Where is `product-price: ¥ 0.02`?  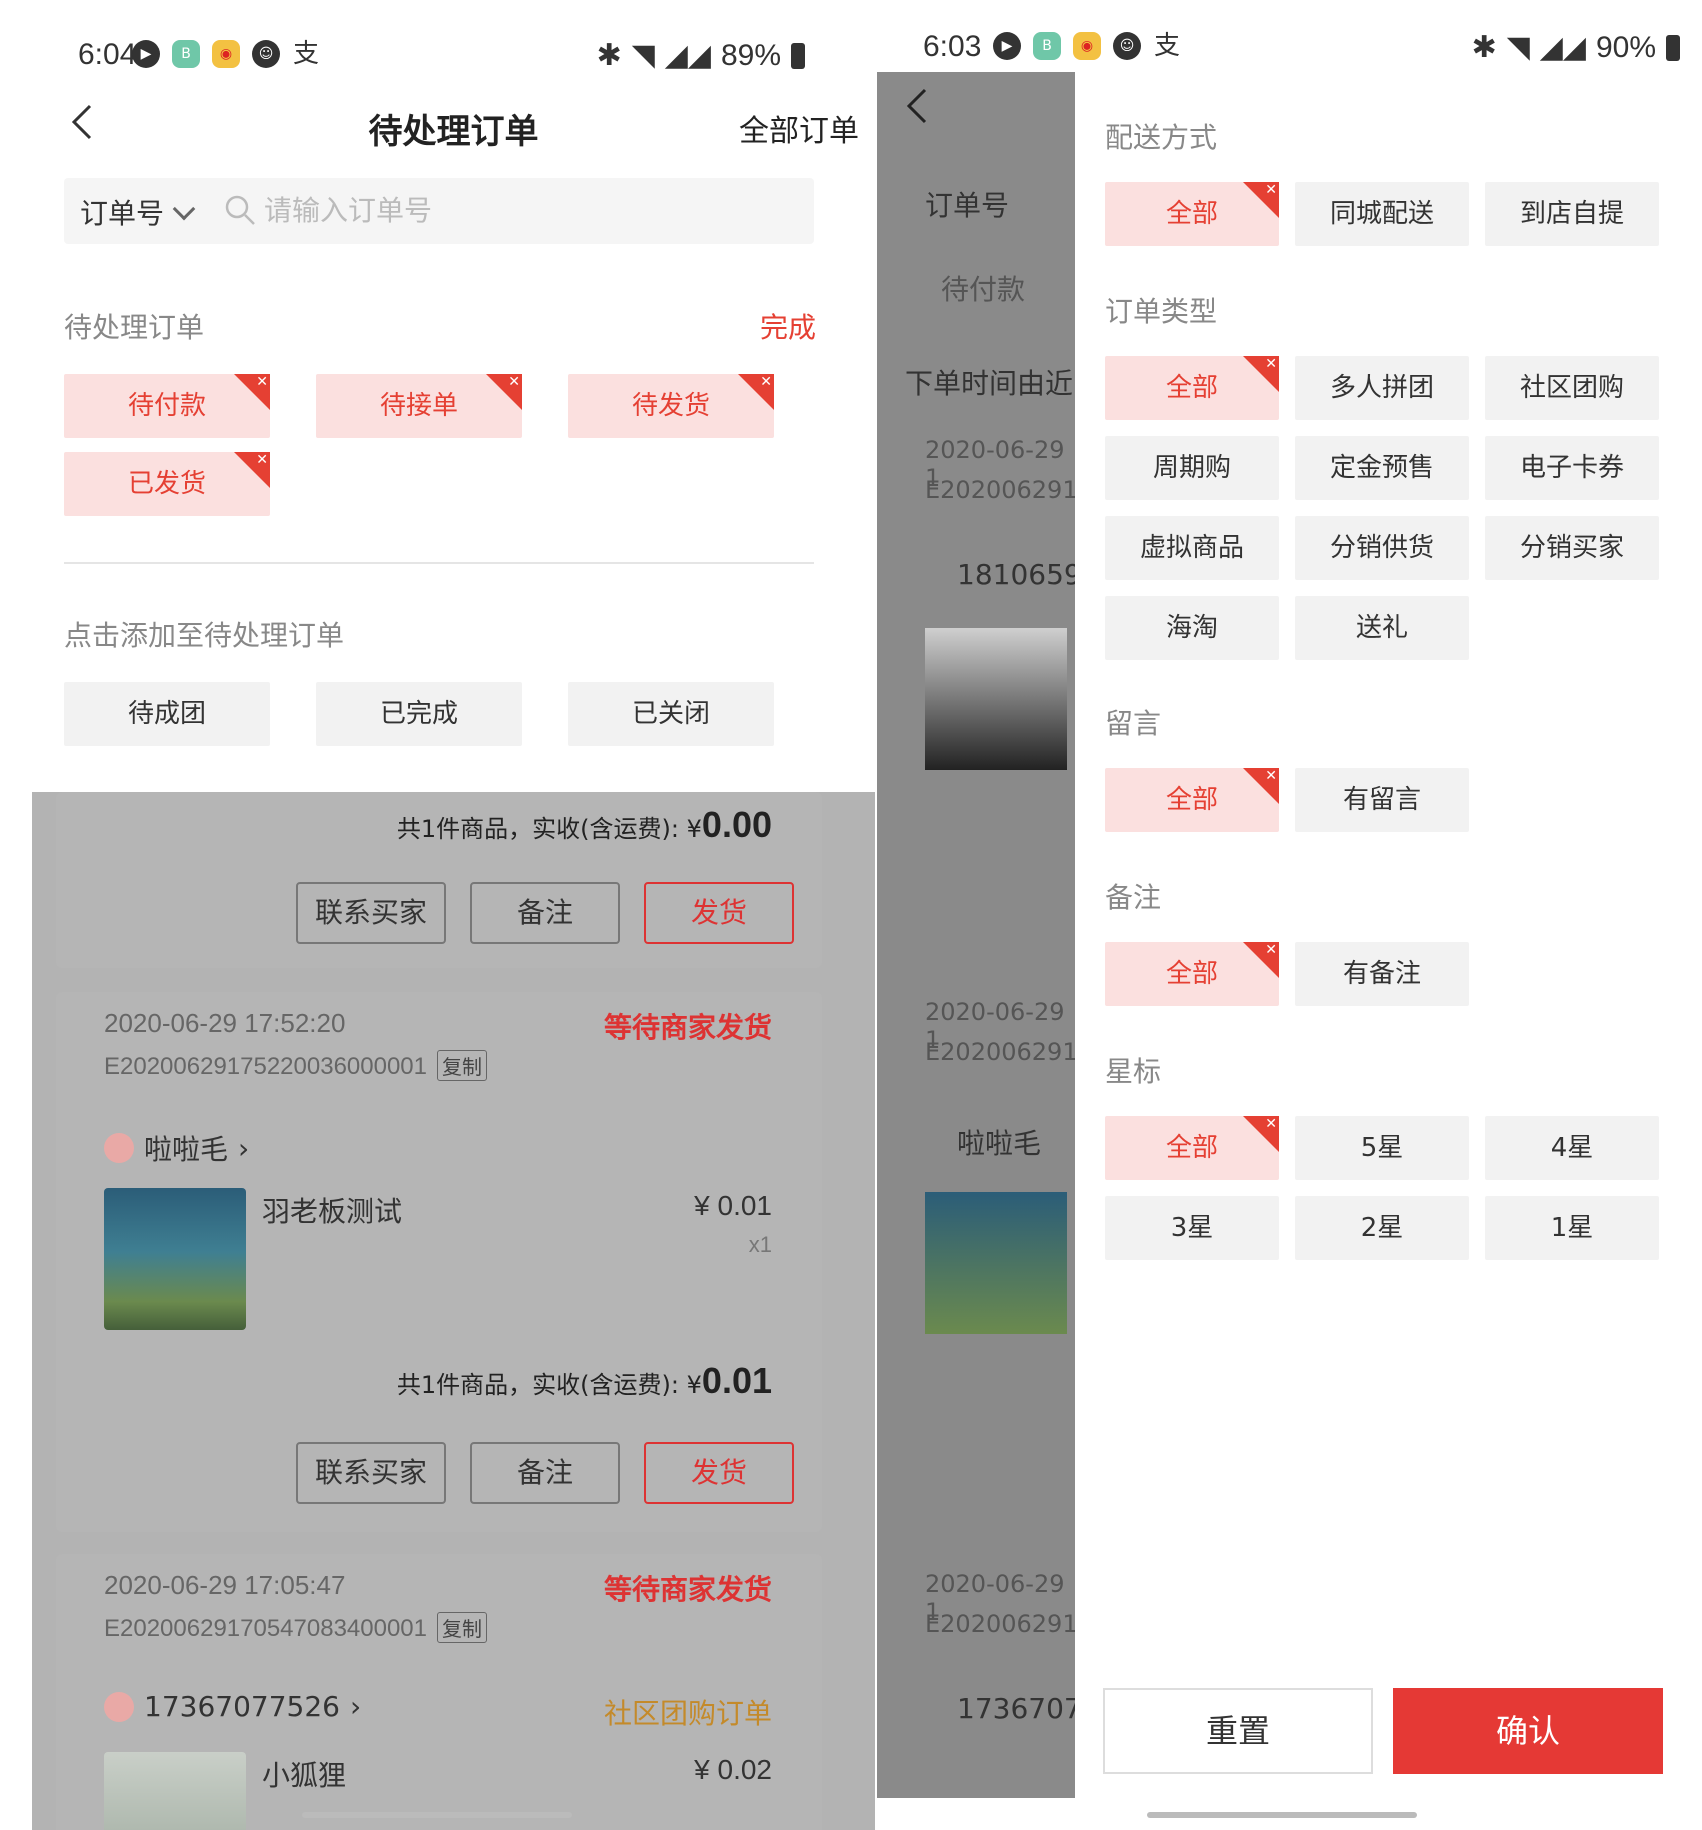
product-price: ¥ 0.02 is located at coordinates (733, 1769).